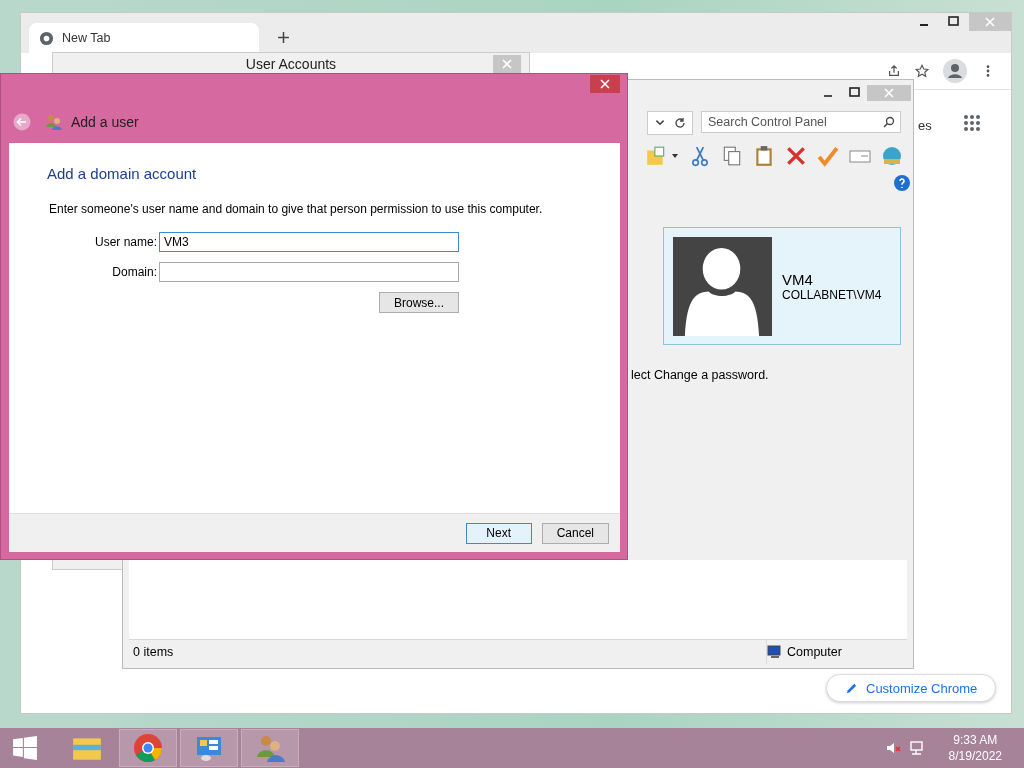 Image resolution: width=1024 pixels, height=768 pixels. I want to click on dialog-title: Add a user, so click(105, 122).